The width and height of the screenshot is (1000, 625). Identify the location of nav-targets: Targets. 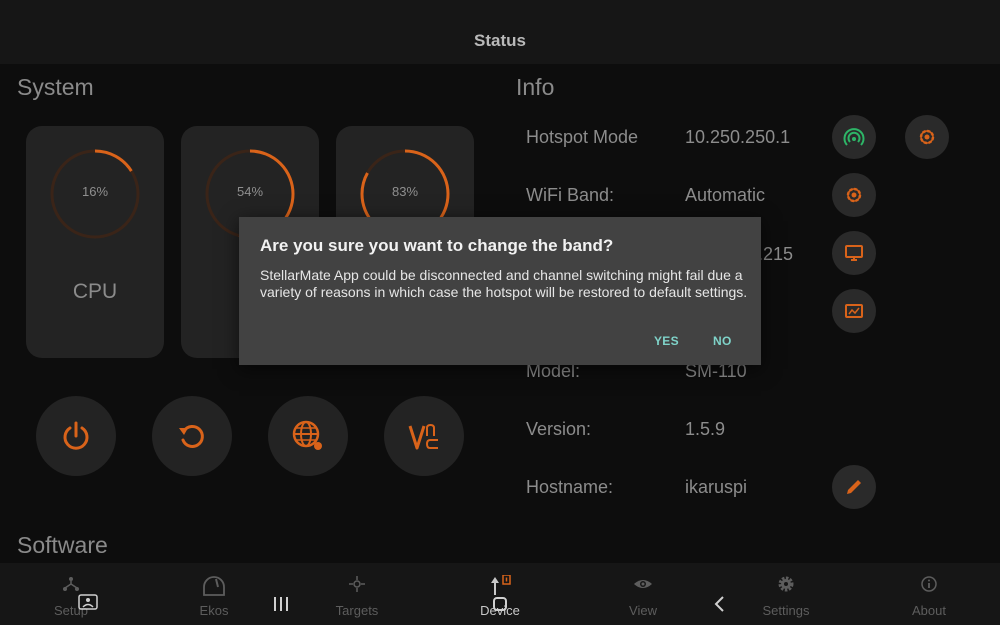
(357, 594).